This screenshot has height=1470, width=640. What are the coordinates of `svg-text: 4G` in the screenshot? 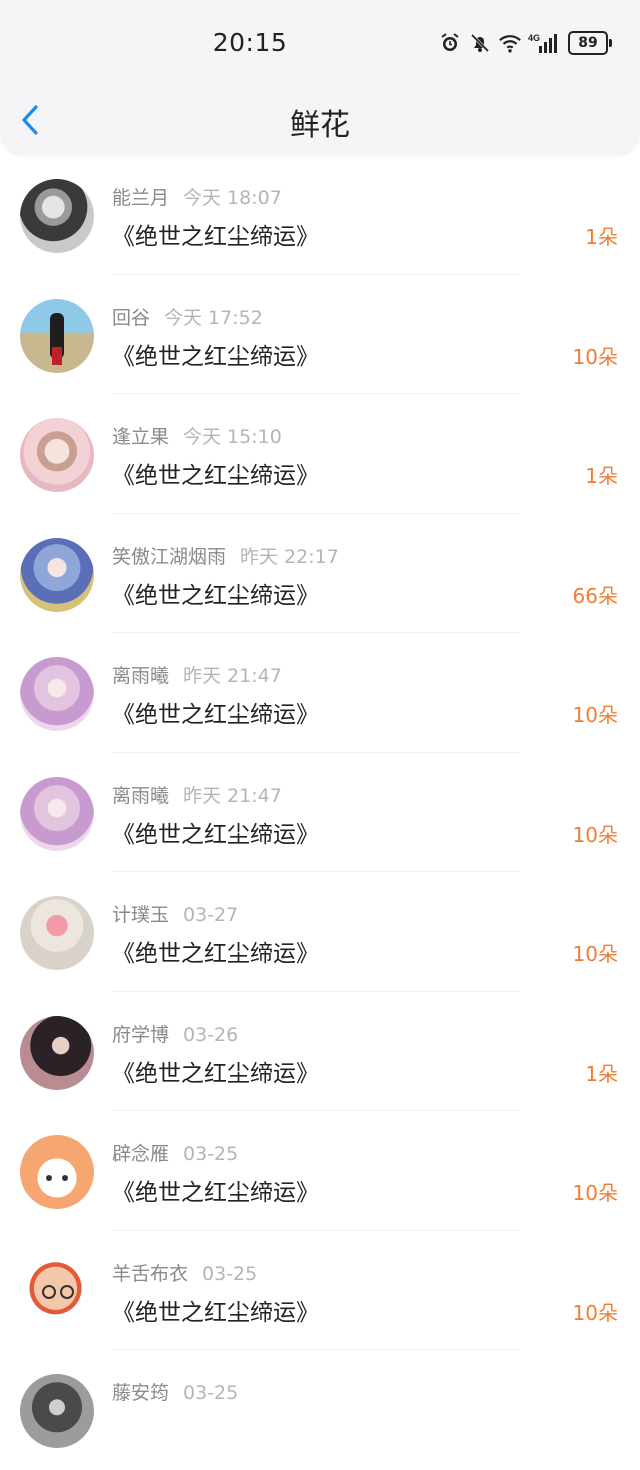 It's located at (534, 38).